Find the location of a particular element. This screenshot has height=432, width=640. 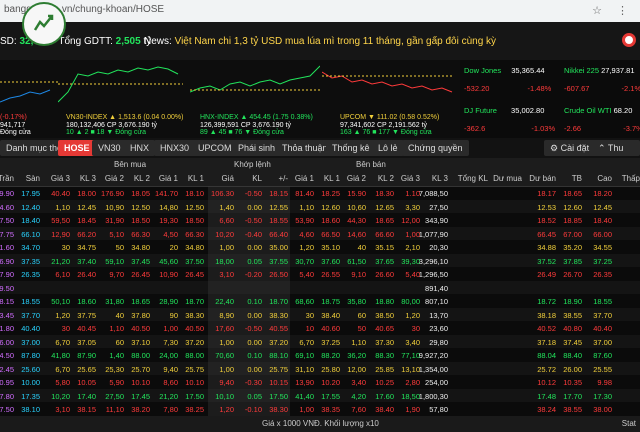

column-header: Tổng KL is located at coordinates (473, 178).